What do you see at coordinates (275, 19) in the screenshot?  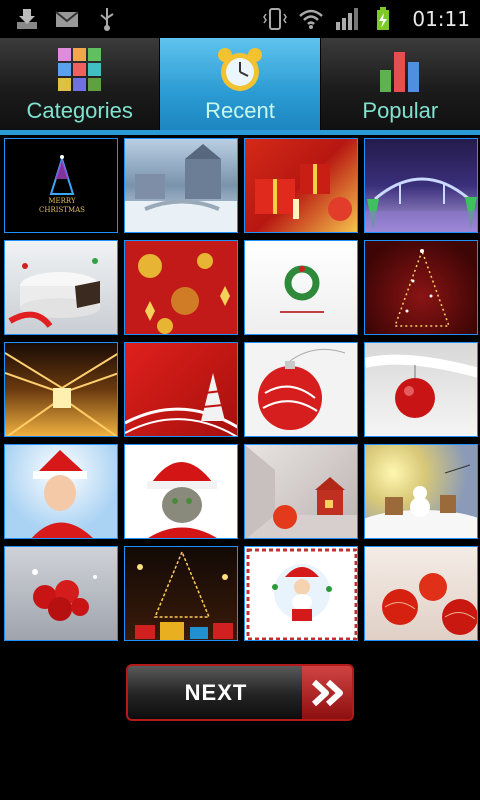 I see `vibrate-icon` at bounding box center [275, 19].